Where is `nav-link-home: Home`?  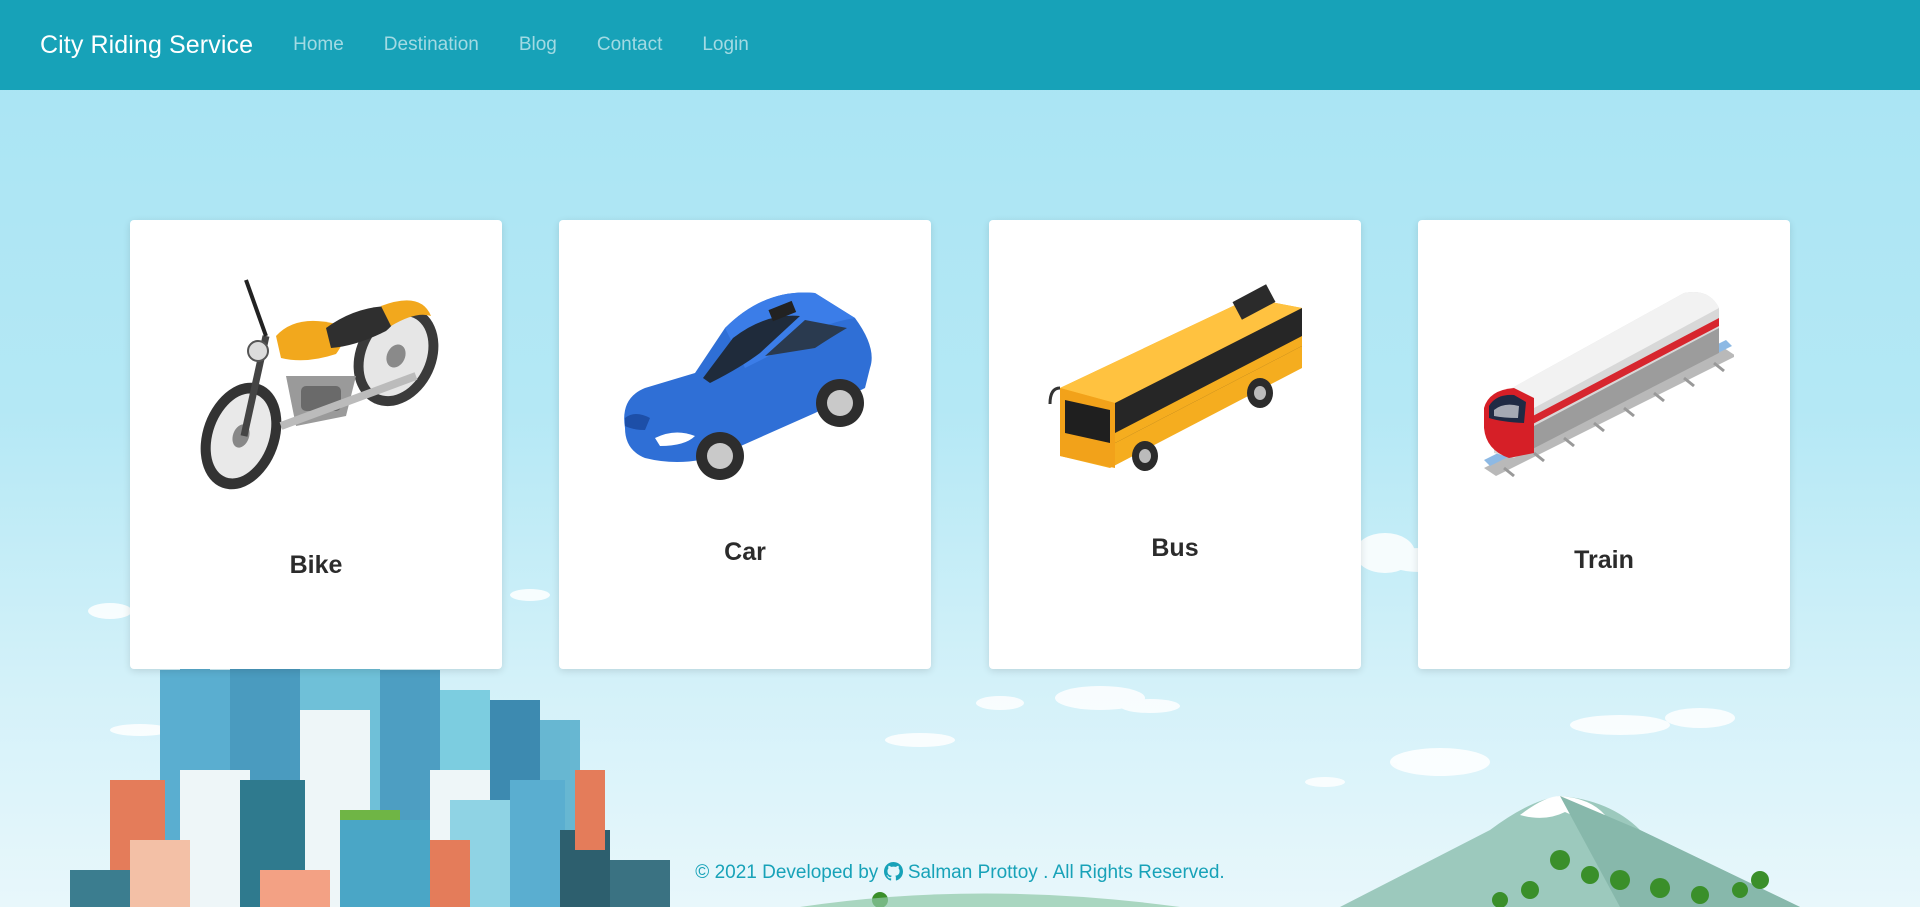 nav-link-home: Home is located at coordinates (318, 45).